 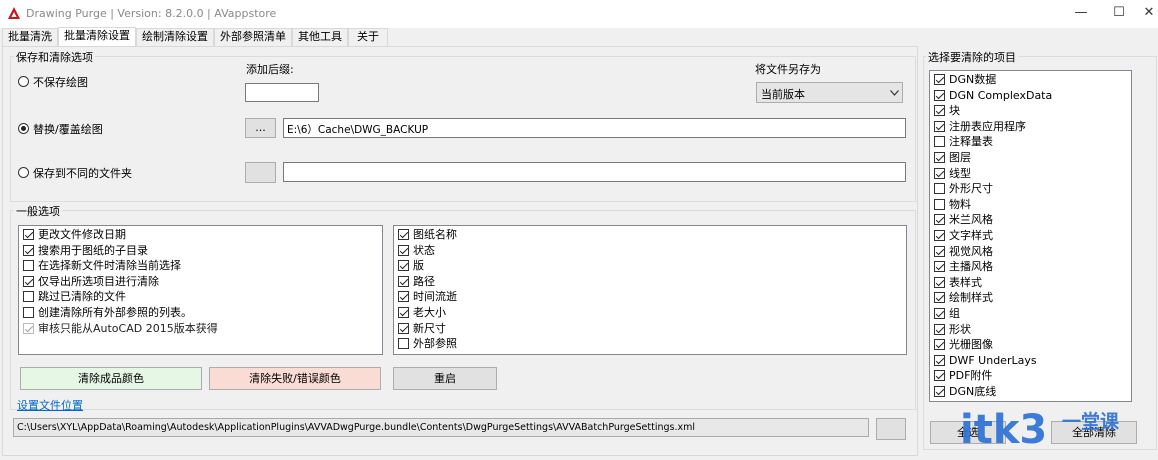 What do you see at coordinates (23, 81) in the screenshot?
I see `no-save-radio` at bounding box center [23, 81].